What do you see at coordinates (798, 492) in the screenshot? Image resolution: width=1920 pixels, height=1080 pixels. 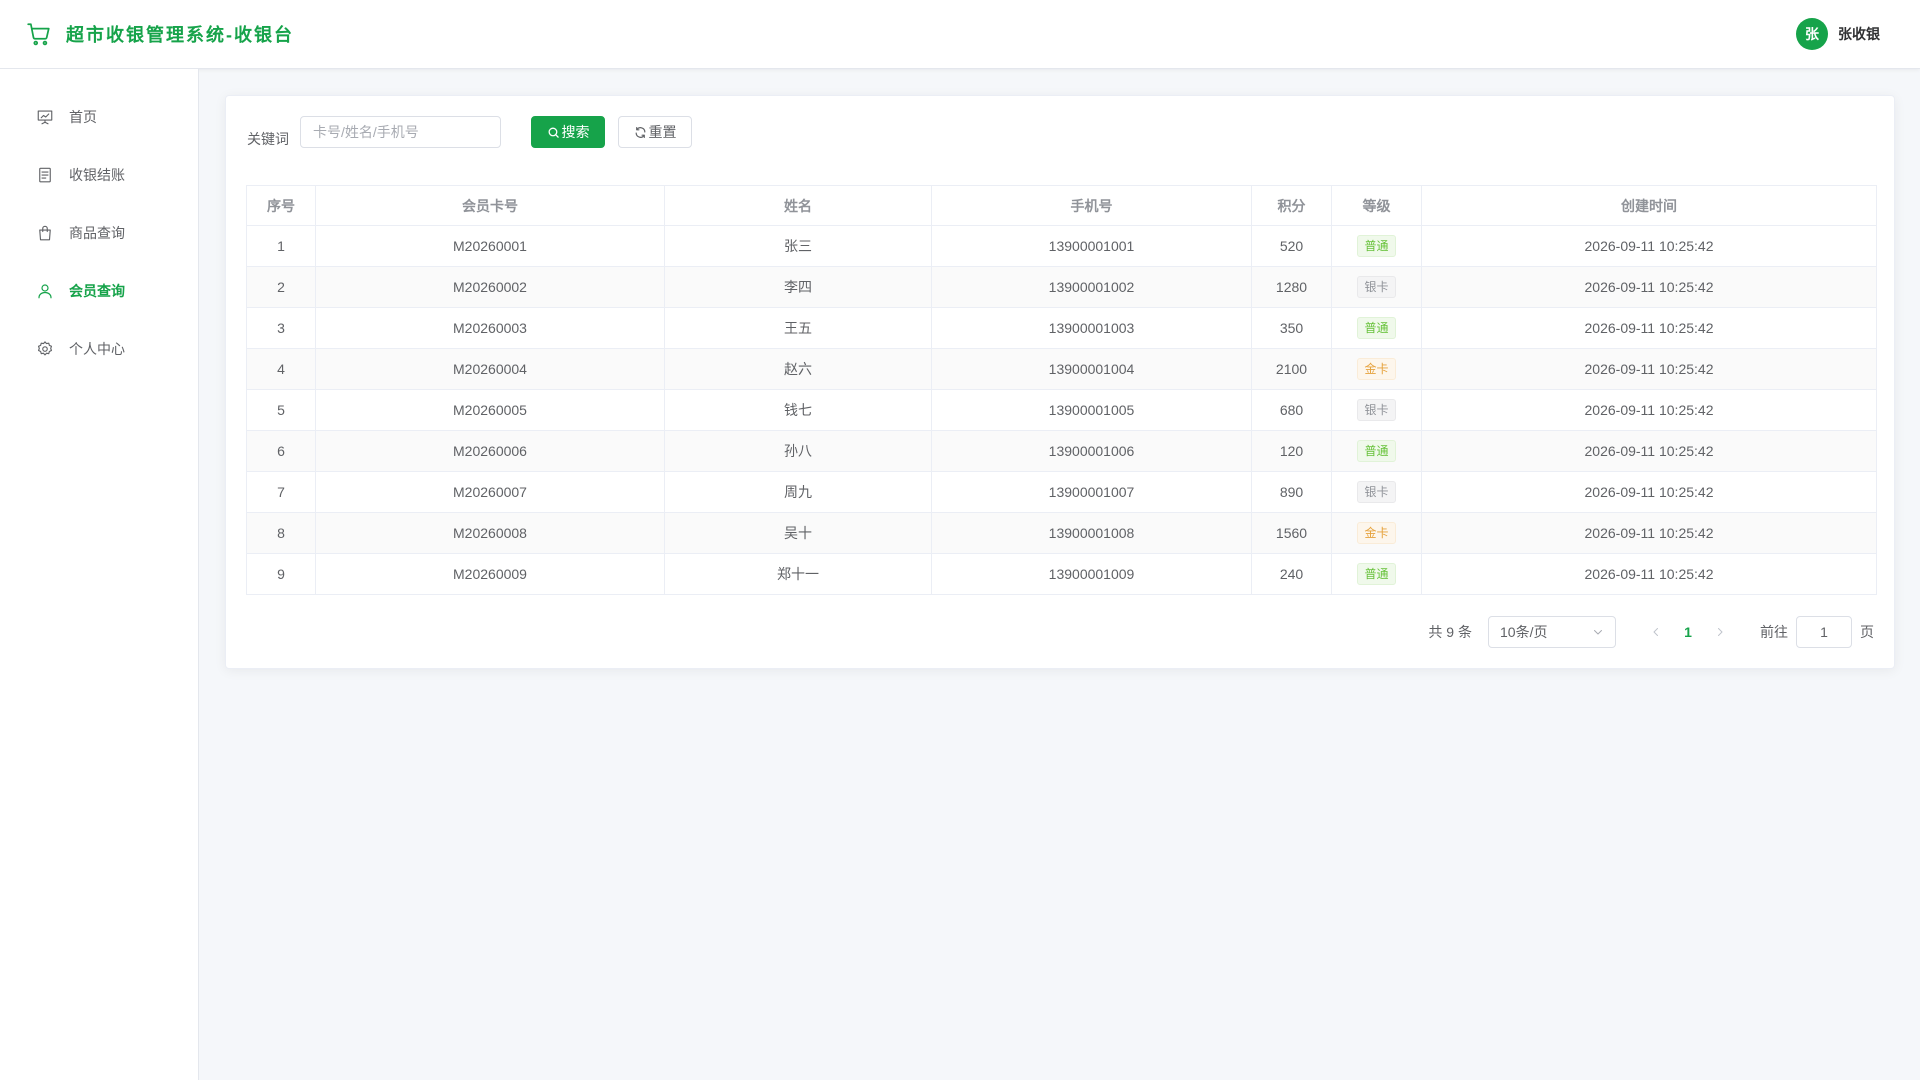 I see `cell-name: 周九` at bounding box center [798, 492].